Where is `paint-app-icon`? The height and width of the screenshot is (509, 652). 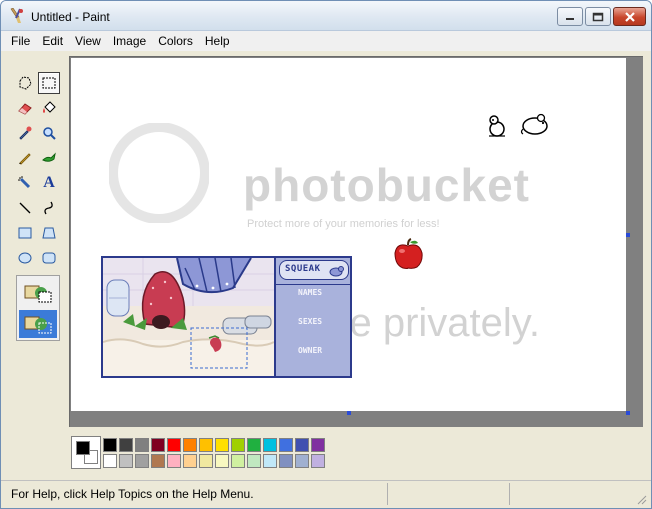
paint-app-icon is located at coordinates (17, 15).